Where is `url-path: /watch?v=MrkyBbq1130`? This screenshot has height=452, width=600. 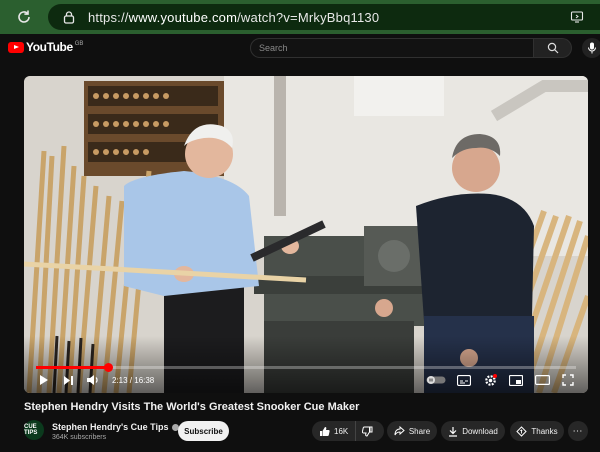
url-path: /watch?v=MrkyBbq1130 is located at coordinates (308, 17).